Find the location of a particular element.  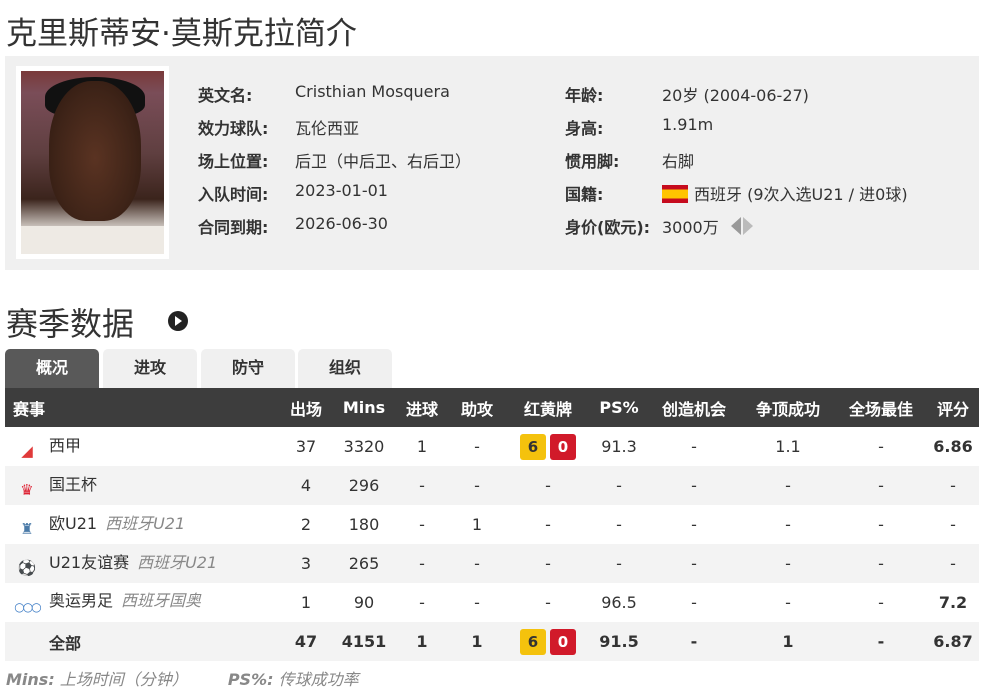

info-value: 2026-06-30 is located at coordinates (341, 223).